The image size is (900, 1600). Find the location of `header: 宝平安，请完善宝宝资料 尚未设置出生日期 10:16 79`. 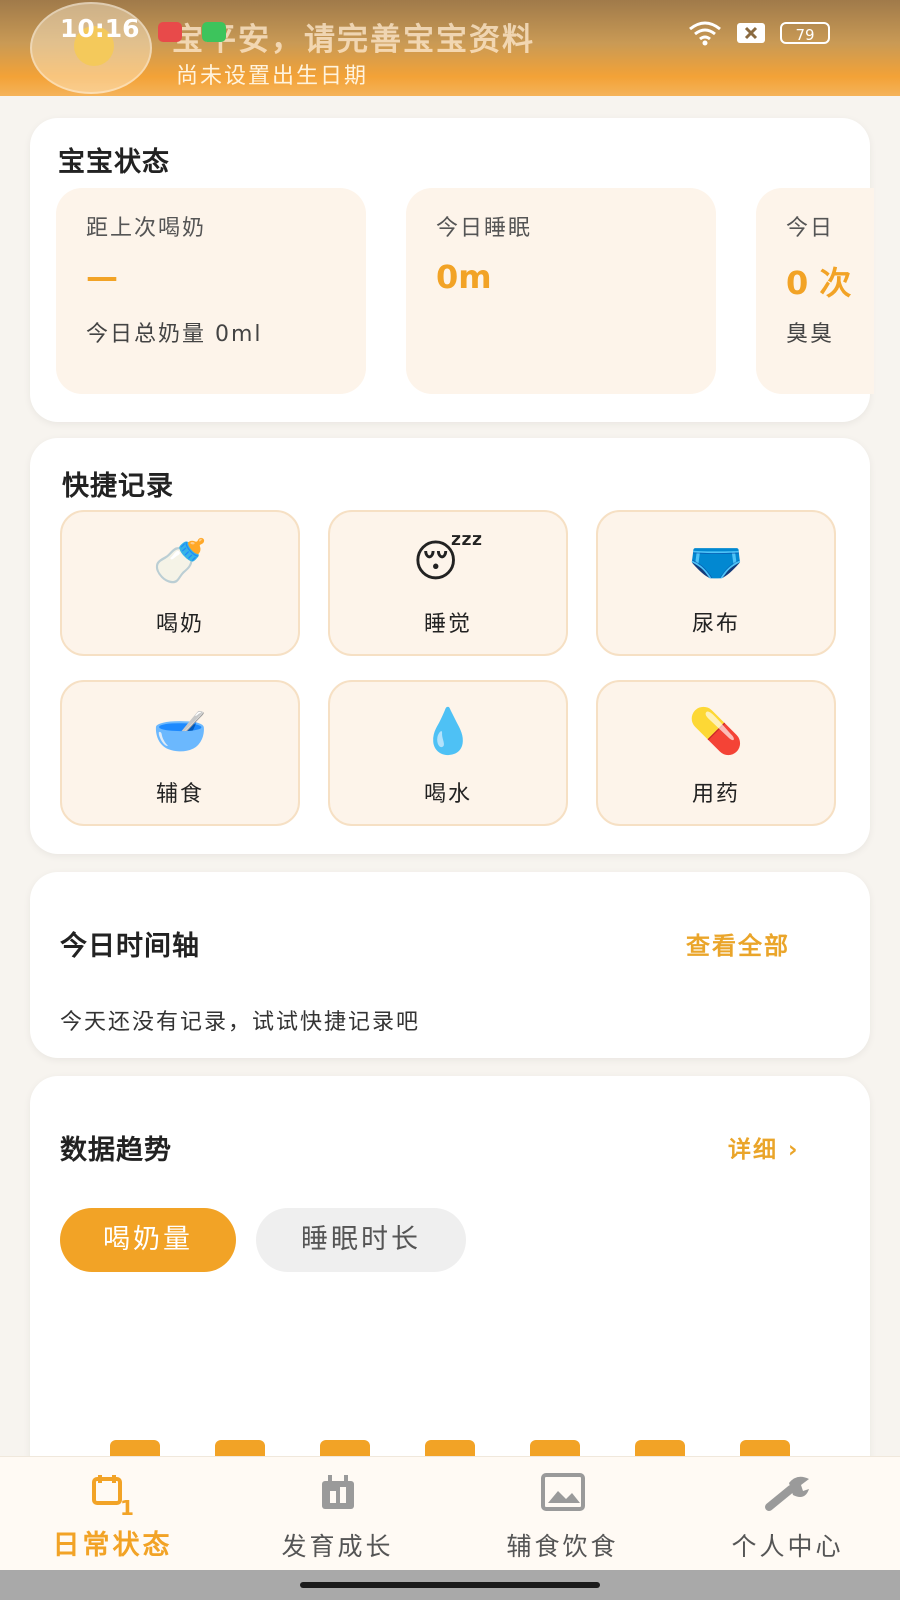

header: 宝平安，请完善宝宝资料 尚未设置出生日期 10:16 79 is located at coordinates (450, 48).